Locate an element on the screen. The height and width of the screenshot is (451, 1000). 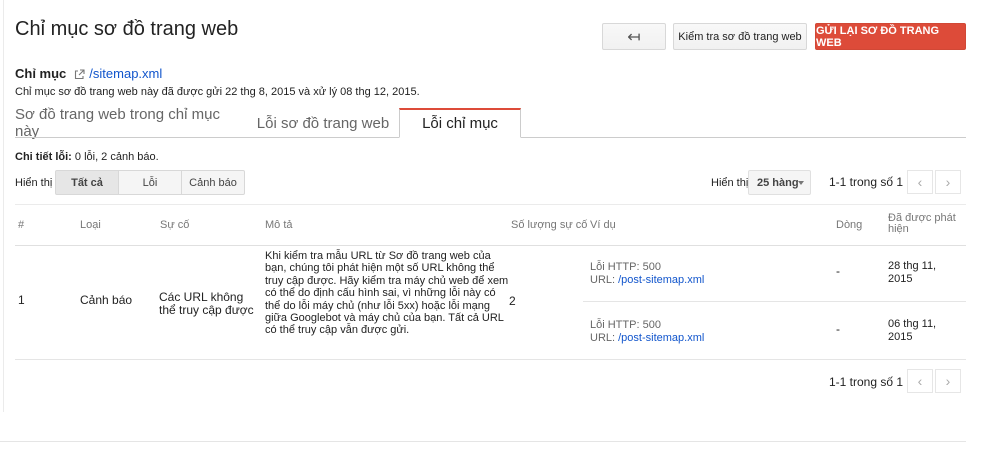
tab-sitemap-errors: Lỗi sơ đồ trang web is located at coordinates (323, 123).